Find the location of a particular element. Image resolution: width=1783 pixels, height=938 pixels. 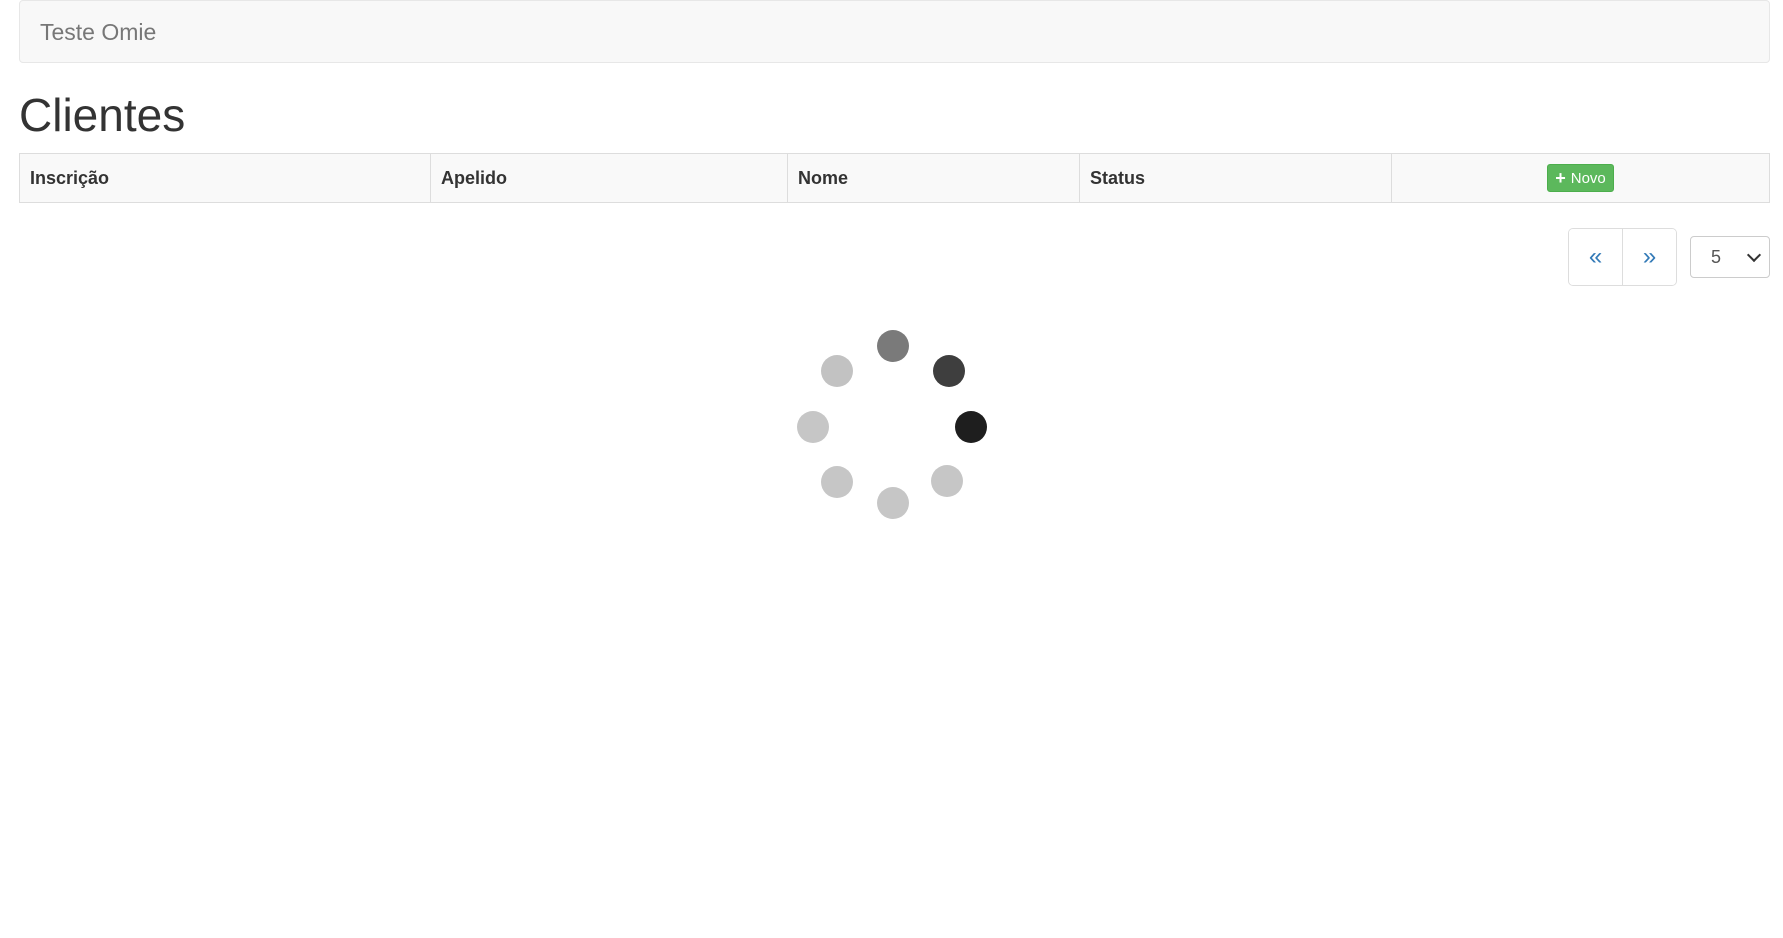

brand-link: Teste Omie is located at coordinates (98, 32).